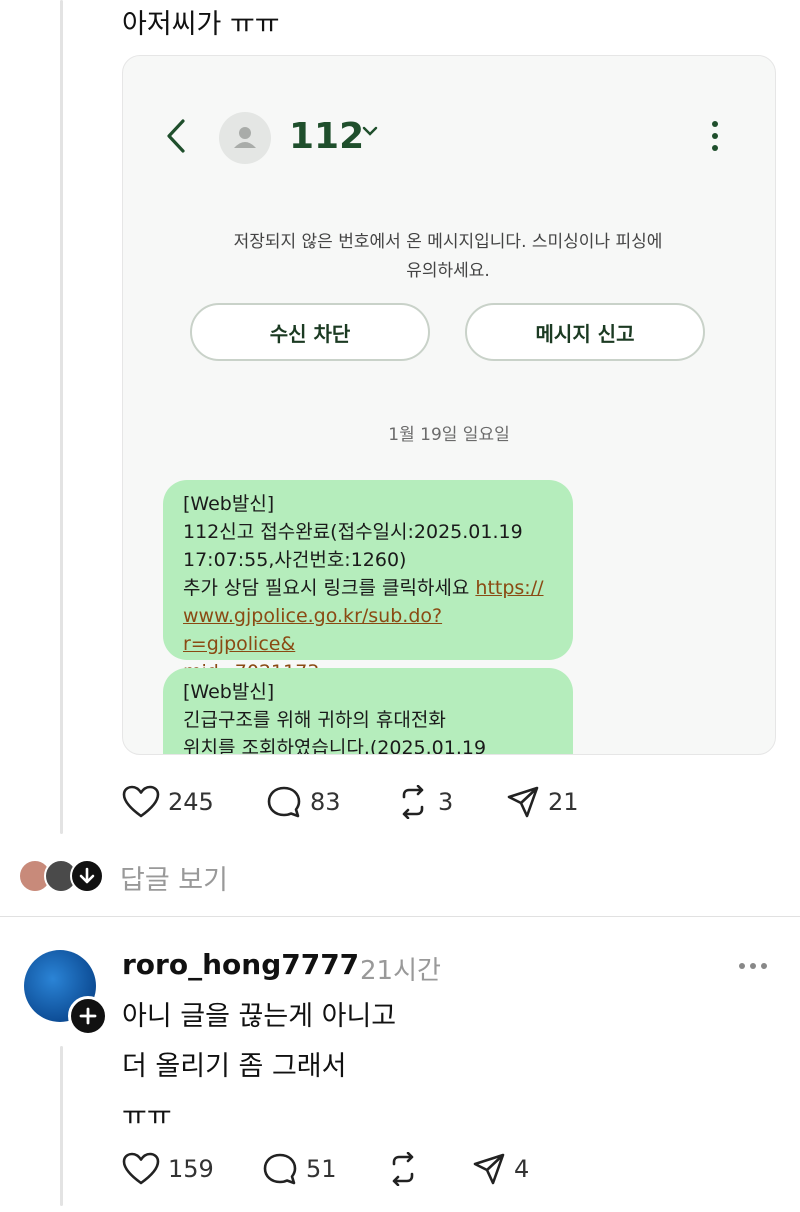  I want to click on chevron-down-icon, so click(370, 131).